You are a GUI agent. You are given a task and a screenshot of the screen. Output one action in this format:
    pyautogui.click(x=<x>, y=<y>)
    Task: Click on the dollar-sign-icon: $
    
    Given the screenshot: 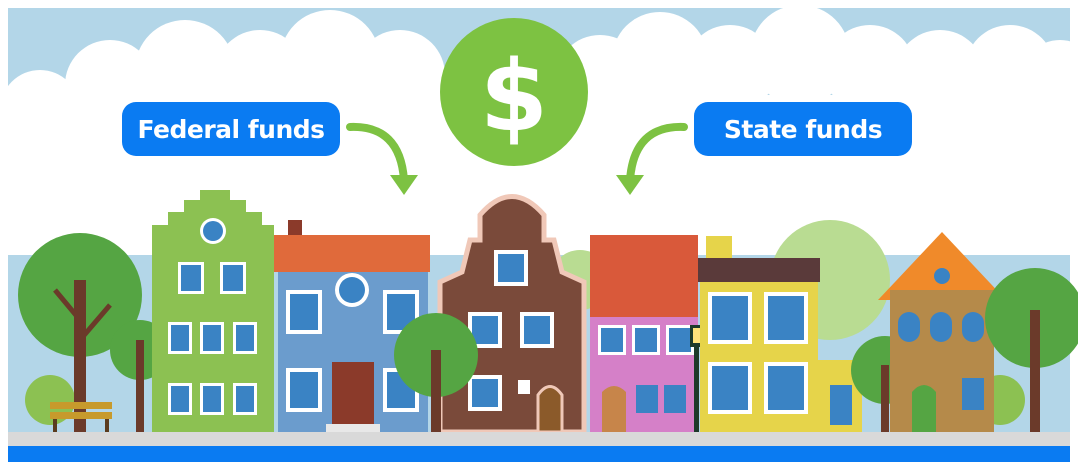 What is the action you would take?
    pyautogui.click(x=514, y=92)
    